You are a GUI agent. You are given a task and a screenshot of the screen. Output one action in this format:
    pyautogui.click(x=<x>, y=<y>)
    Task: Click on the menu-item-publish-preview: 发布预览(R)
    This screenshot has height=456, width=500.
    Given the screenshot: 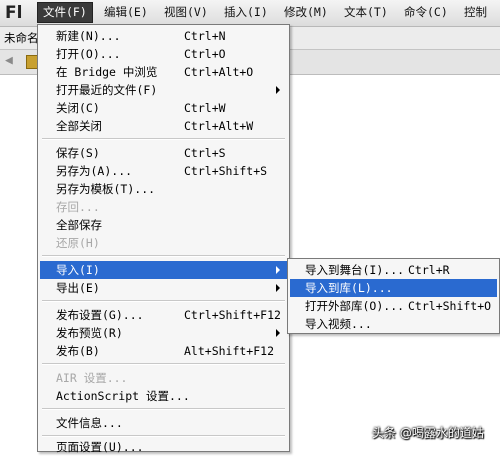 What is the action you would take?
    pyautogui.click(x=163, y=333)
    